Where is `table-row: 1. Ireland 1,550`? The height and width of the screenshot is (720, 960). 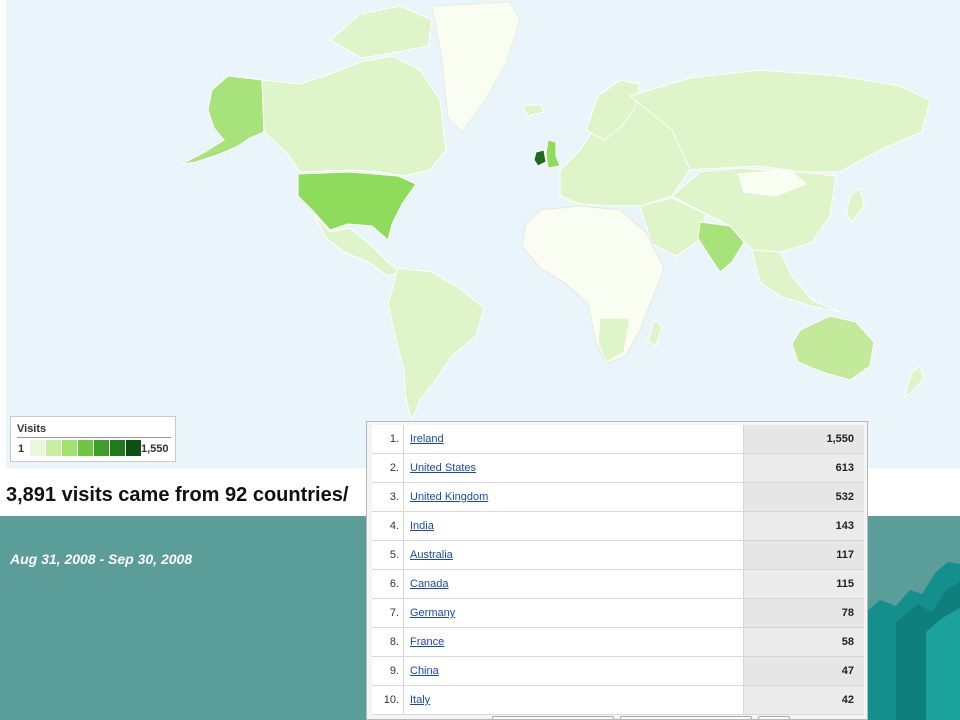
table-row: 1. Ireland 1,550 is located at coordinates (618, 439).